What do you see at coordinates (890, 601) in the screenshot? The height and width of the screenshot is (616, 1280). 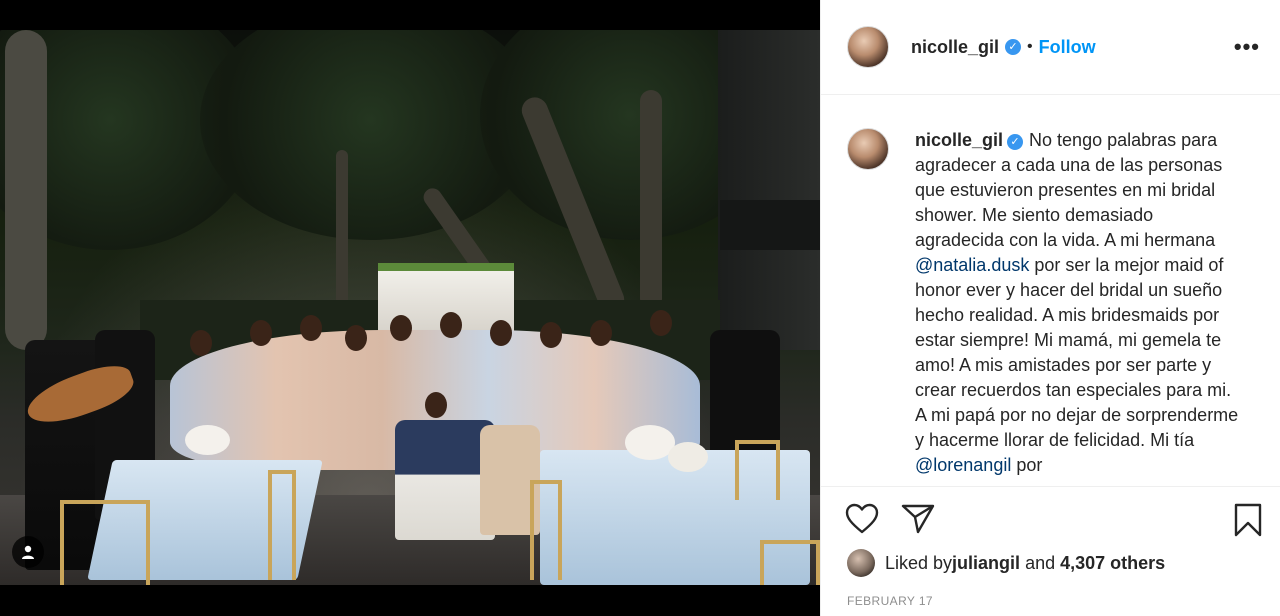 I see `post-date: FEBRUARY 17` at bounding box center [890, 601].